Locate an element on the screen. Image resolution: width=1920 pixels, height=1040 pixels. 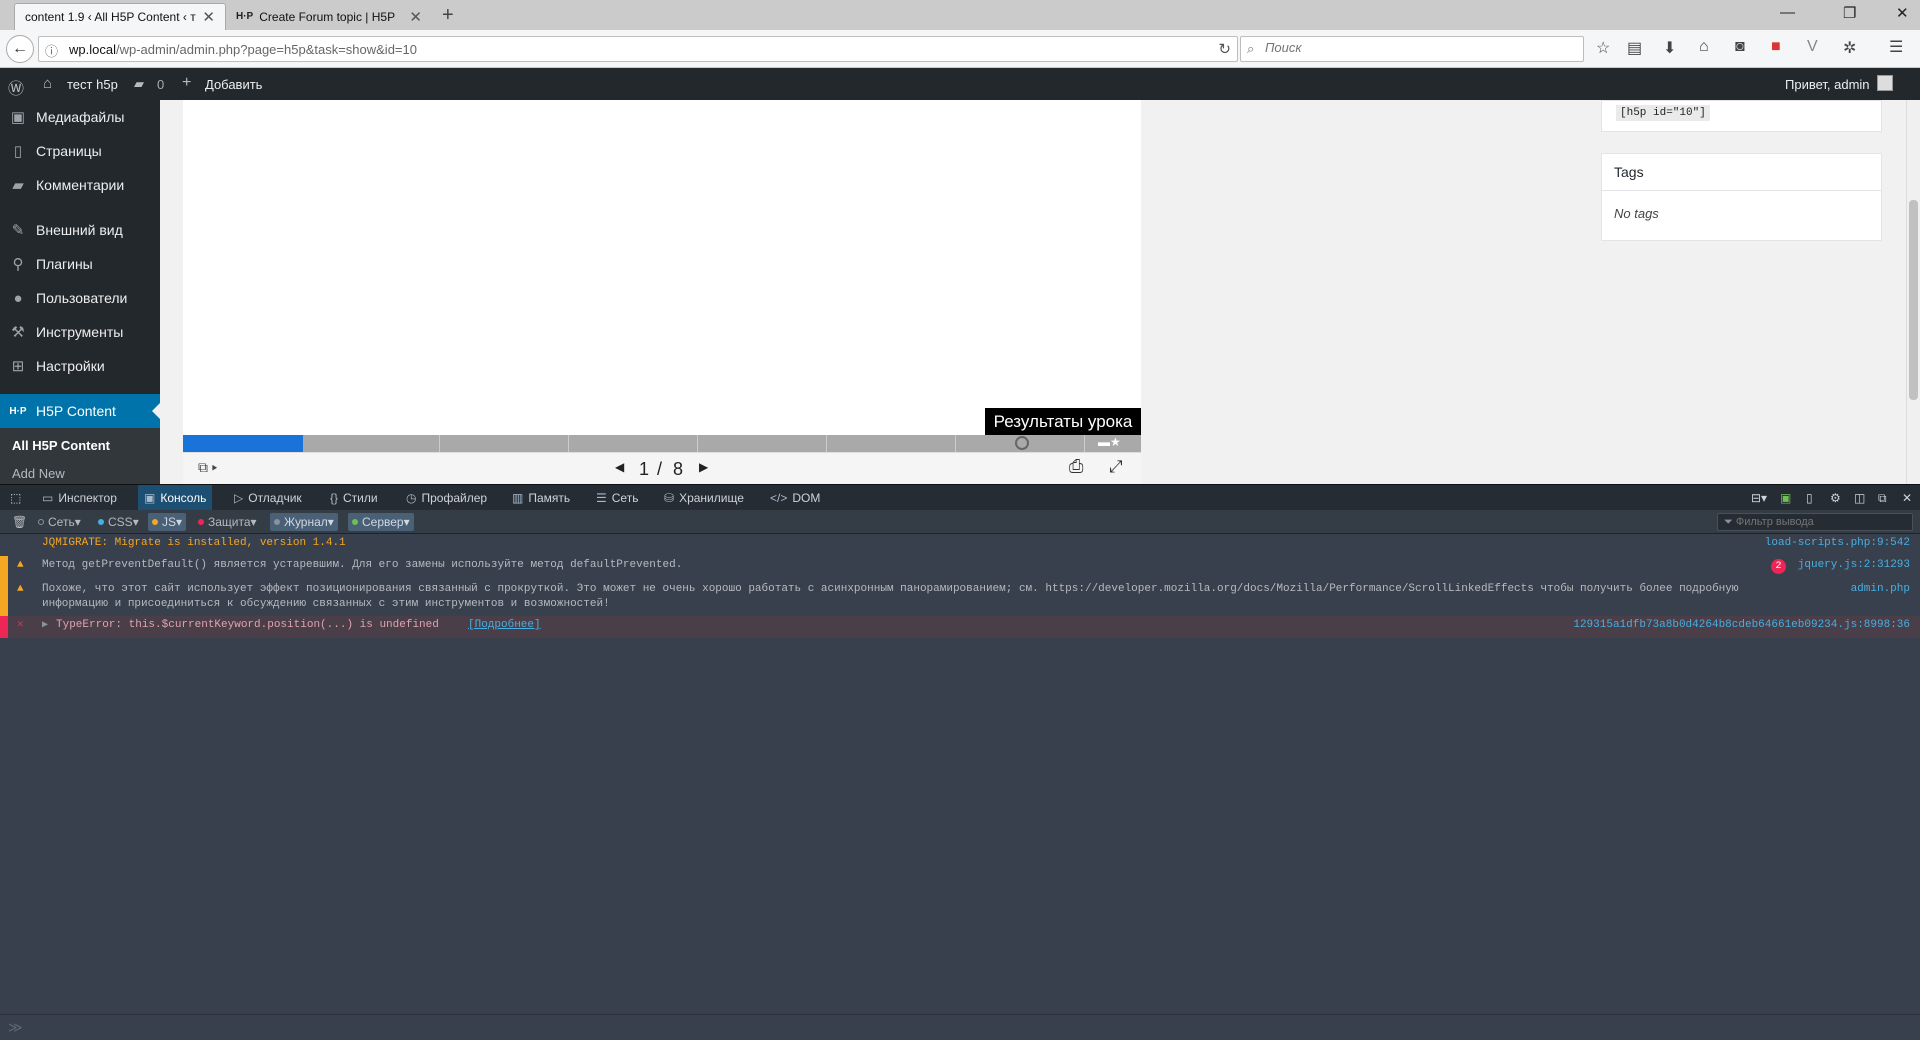
filter-js: JS ▾ is located at coordinates (167, 522).